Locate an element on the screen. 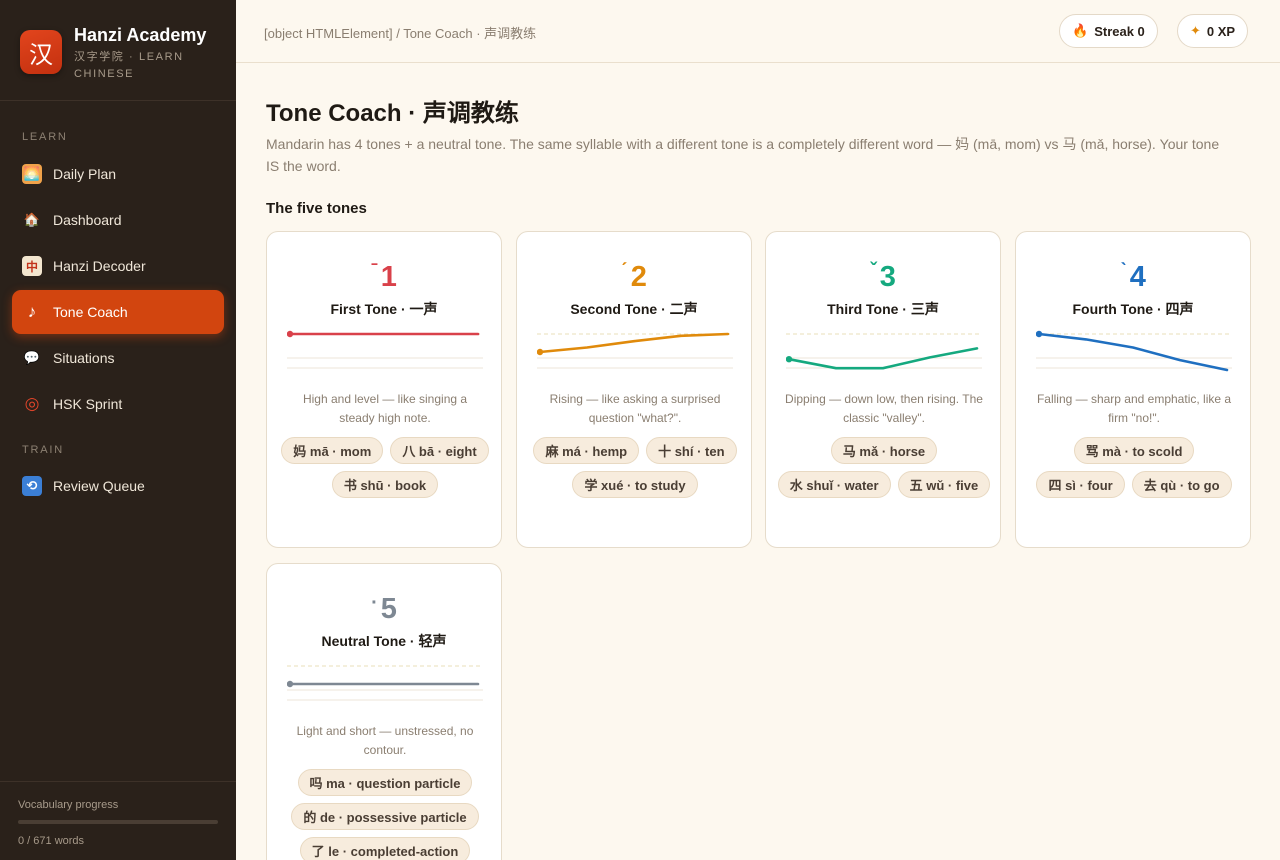 Image resolution: width=1280 pixels, height=860 pixels. tone-examples: 妈 mā · mom 八 bā · eight 书 shū · book is located at coordinates (385, 467).